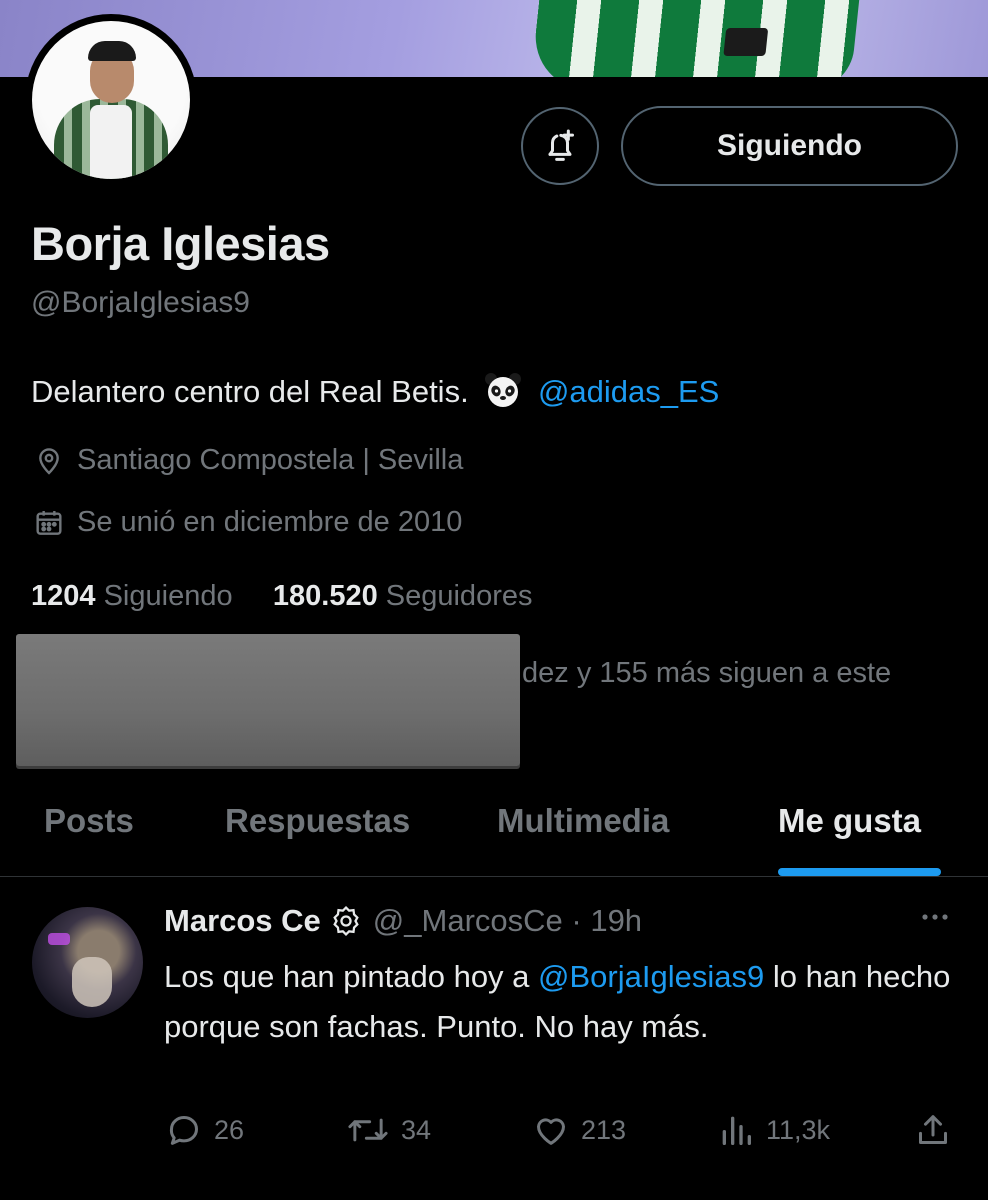 This screenshot has height=1200, width=988. Describe the element at coordinates (268, 700) in the screenshot. I see `redaction-box` at that location.